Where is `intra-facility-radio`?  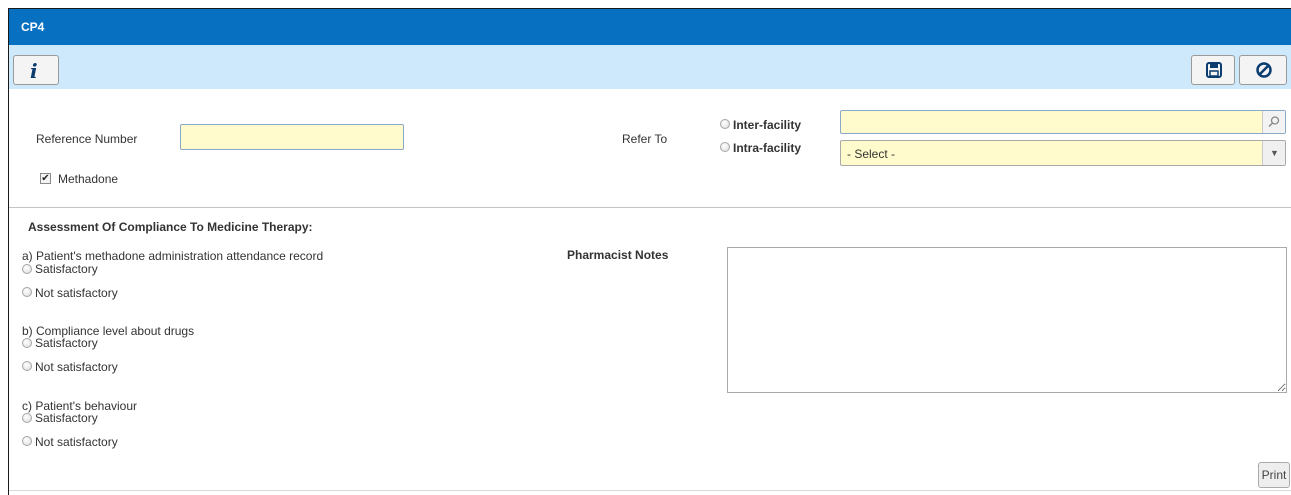
intra-facility-radio is located at coordinates (725, 147).